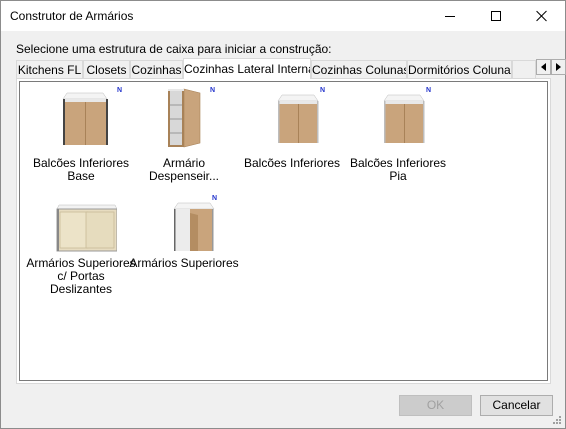 The width and height of the screenshot is (566, 429). I want to click on triangle-left-icon, so click(543, 67).